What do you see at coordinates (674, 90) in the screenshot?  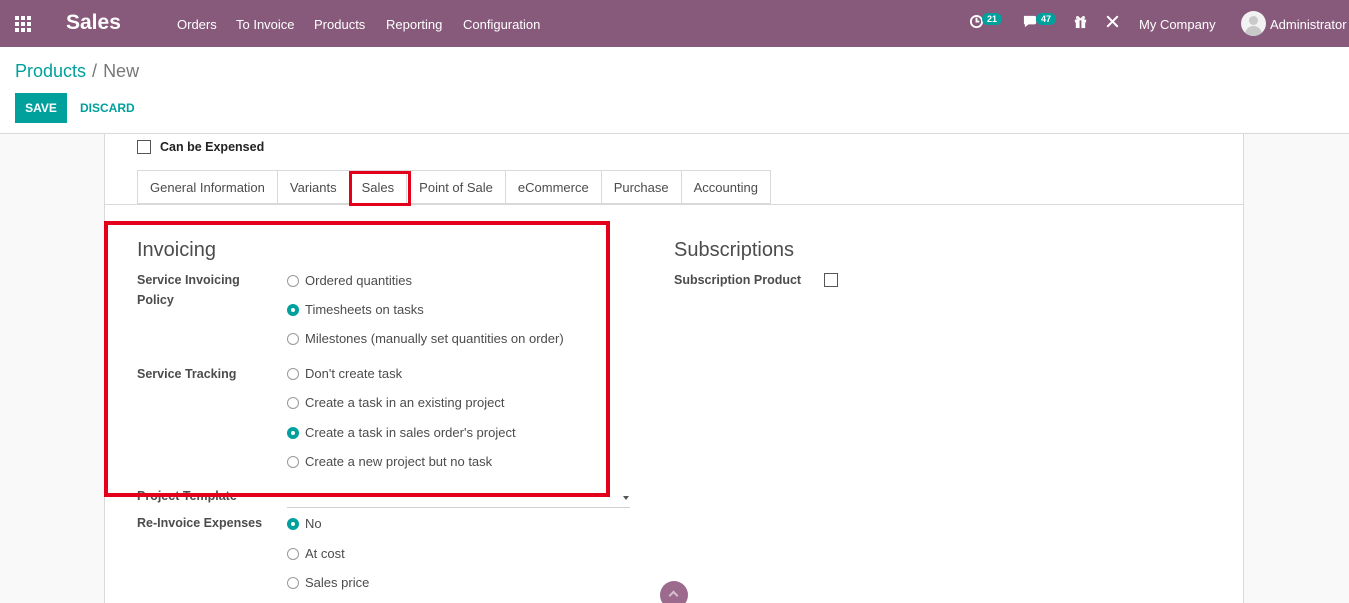 I see `control-panel: Products / New Save Discard` at bounding box center [674, 90].